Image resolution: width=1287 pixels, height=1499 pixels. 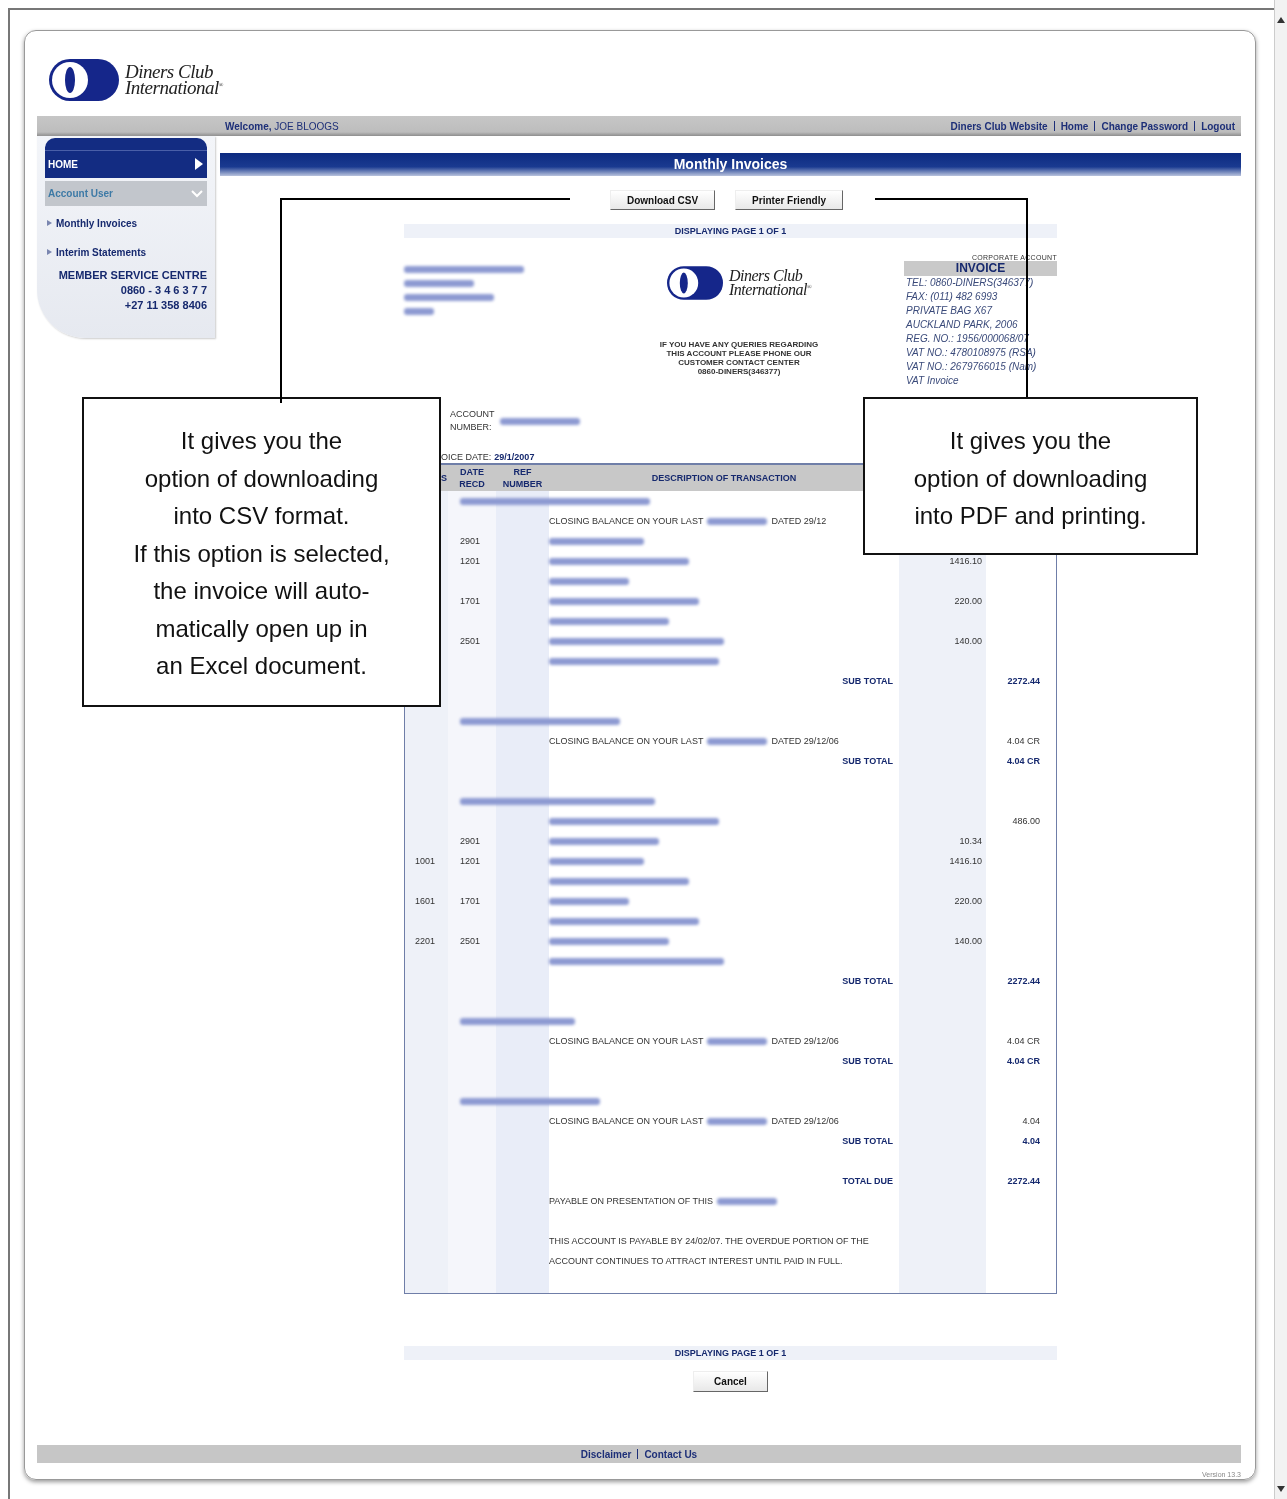 What do you see at coordinates (199, 164) in the screenshot?
I see `arrow-icon` at bounding box center [199, 164].